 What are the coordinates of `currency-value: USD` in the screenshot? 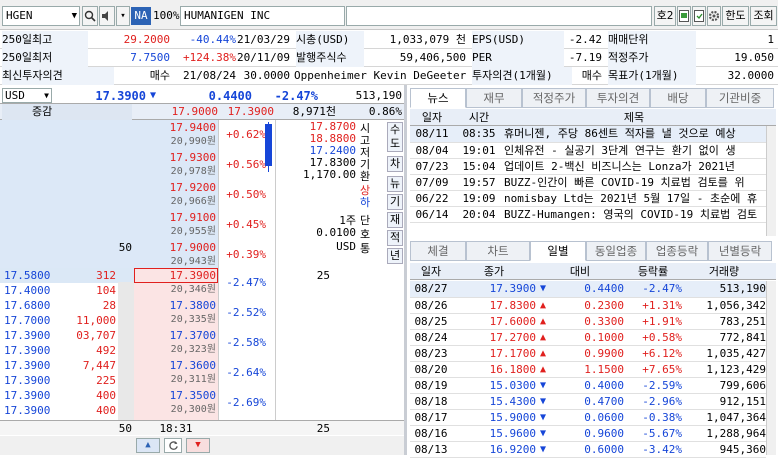 It's located at (15, 95).